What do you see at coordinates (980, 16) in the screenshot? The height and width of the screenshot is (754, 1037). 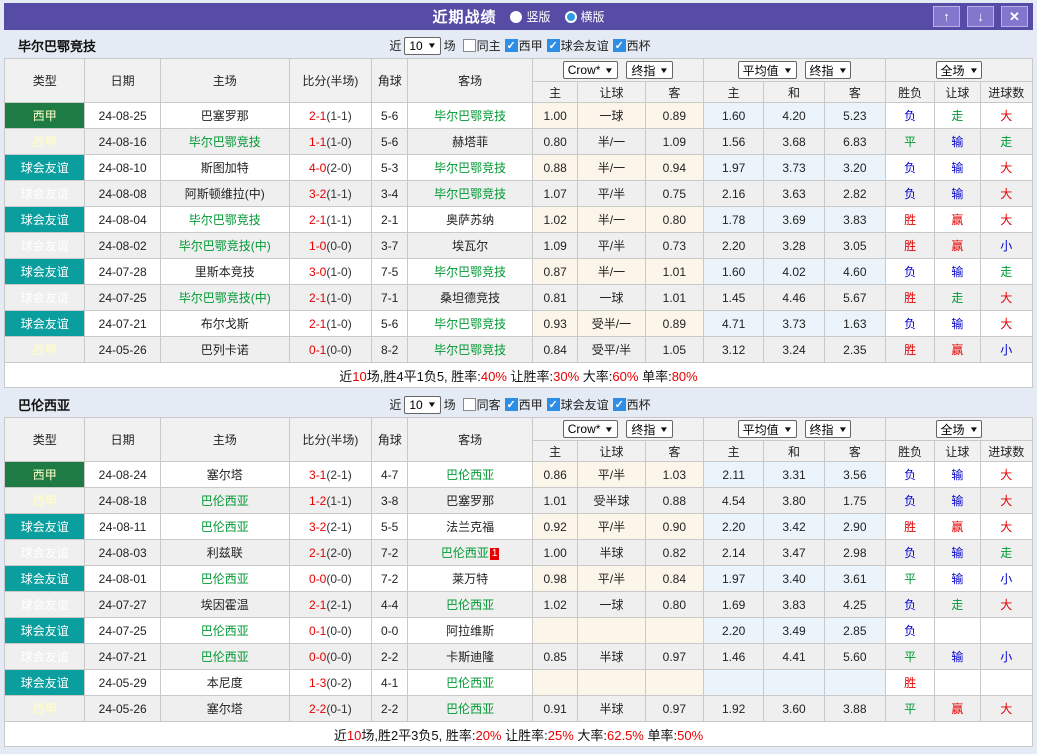 I see `move-down-button: ↓` at bounding box center [980, 16].